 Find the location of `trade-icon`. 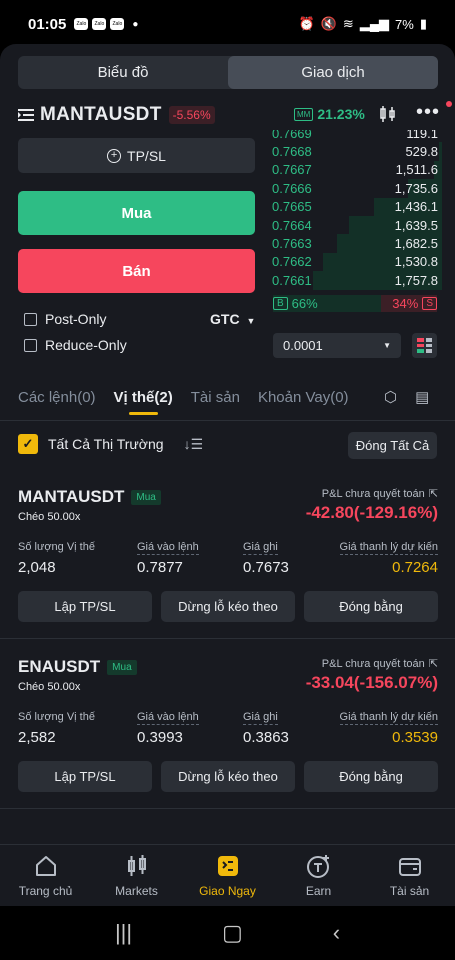

trade-icon is located at coordinates (227, 865).